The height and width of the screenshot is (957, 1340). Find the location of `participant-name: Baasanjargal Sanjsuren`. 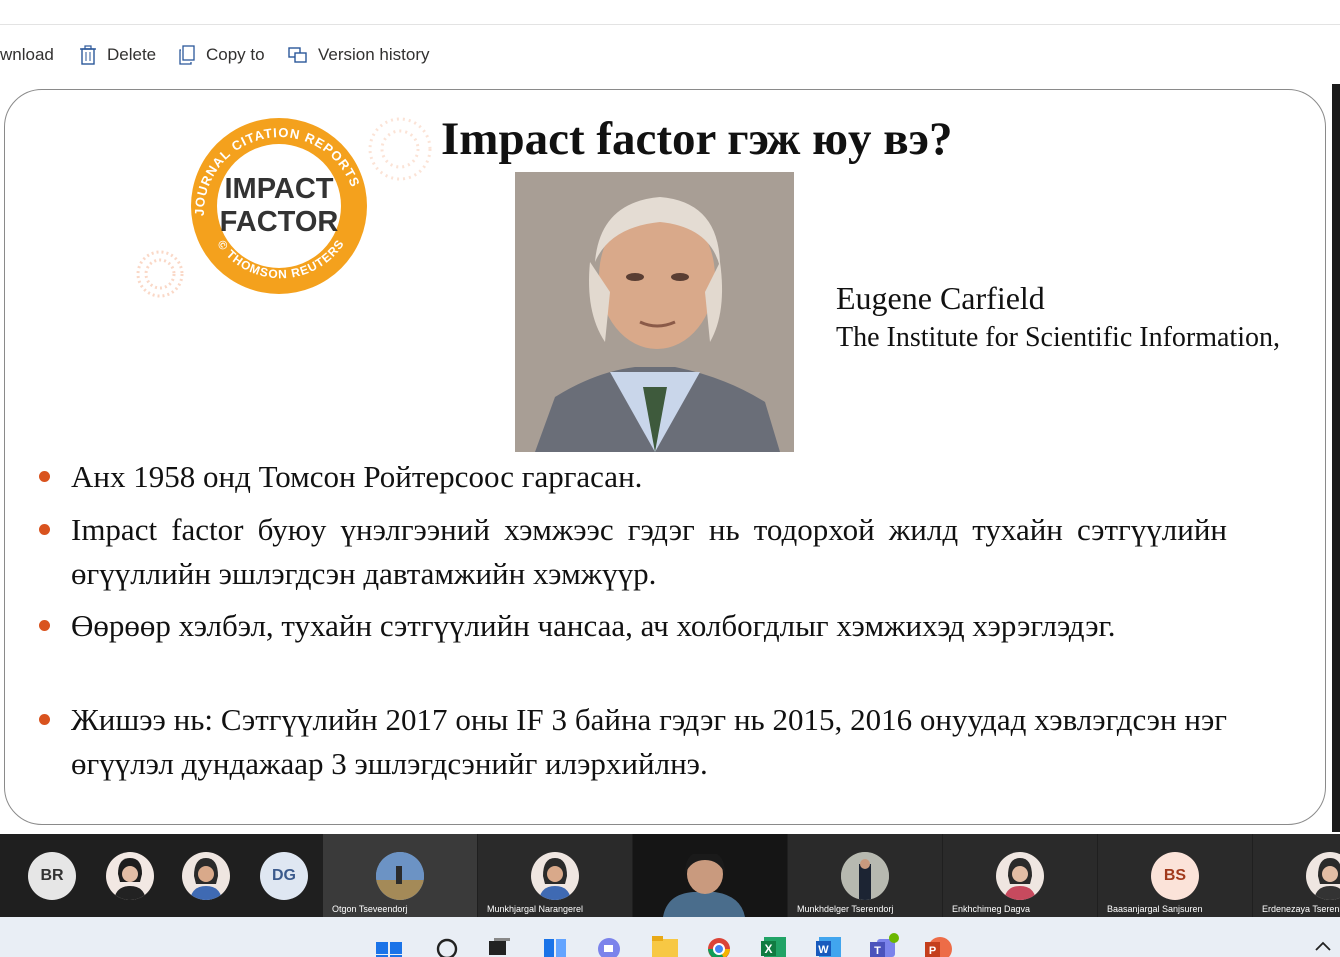

participant-name: Baasanjargal Sanjsuren is located at coordinates (1155, 909).